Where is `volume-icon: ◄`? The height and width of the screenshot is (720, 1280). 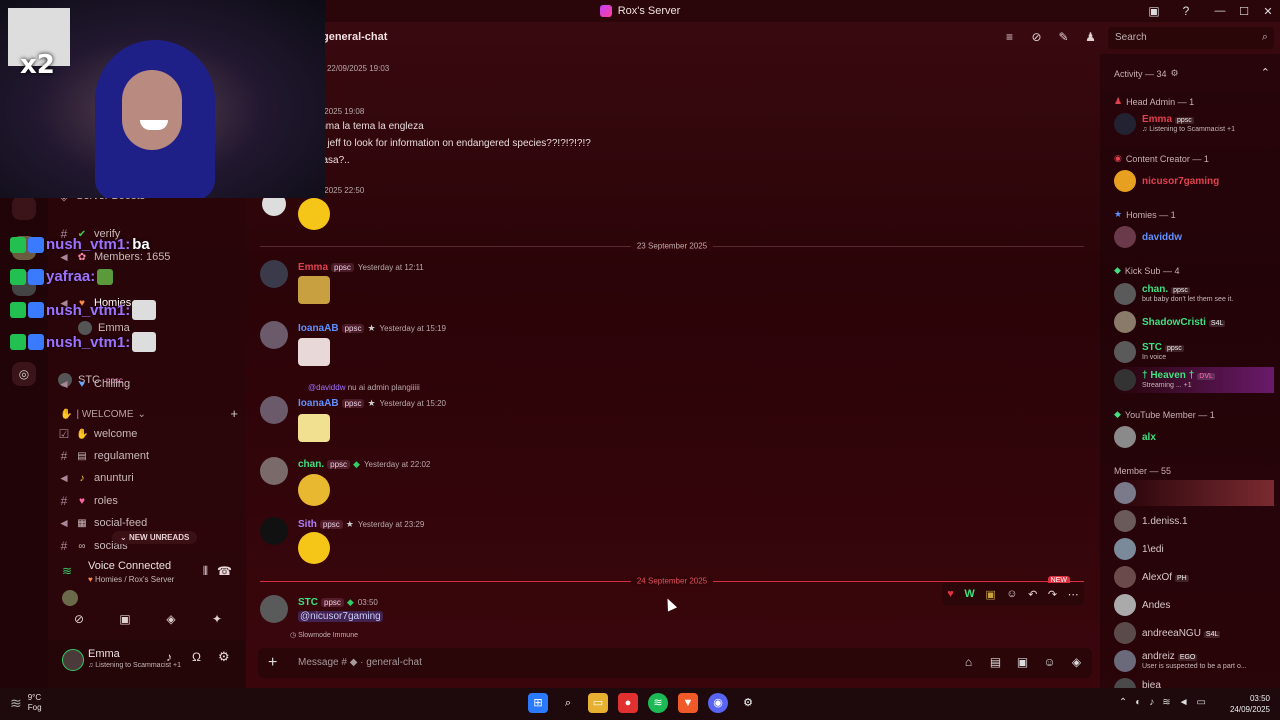
volume-icon: ◄ is located at coordinates (1184, 702).